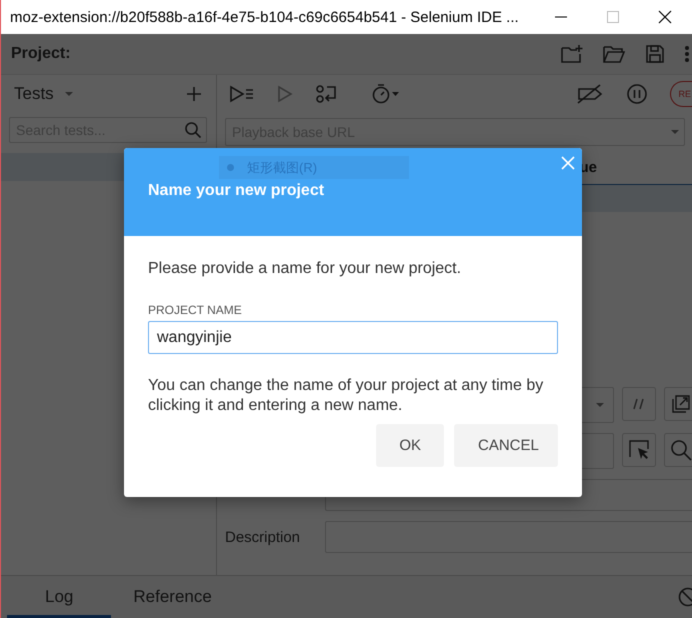 This screenshot has height=618, width=692. What do you see at coordinates (639, 450) in the screenshot?
I see `select-target-icon` at bounding box center [639, 450].